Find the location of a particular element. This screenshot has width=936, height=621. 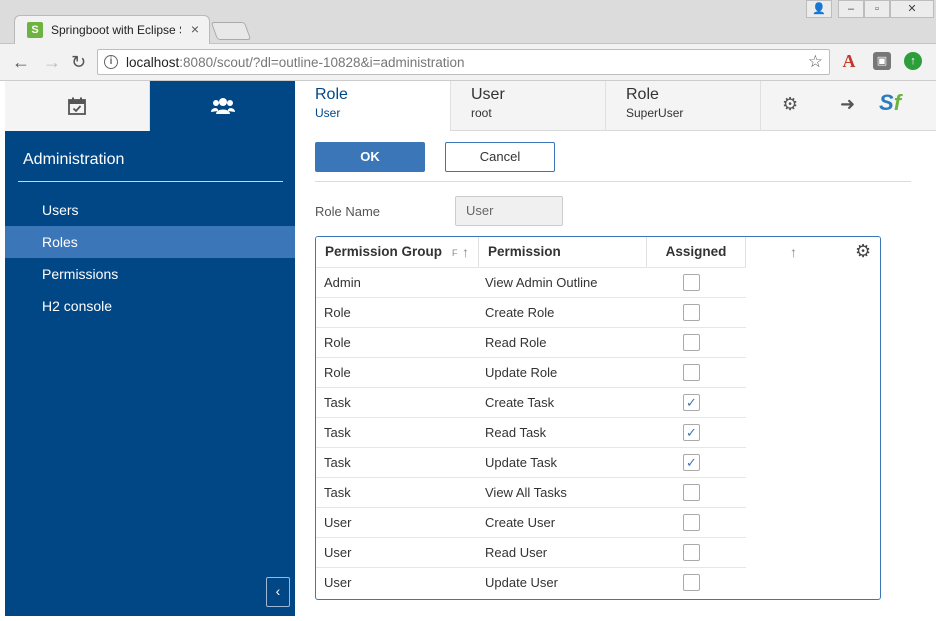

window-close-icon: ✕ is located at coordinates (912, 9).